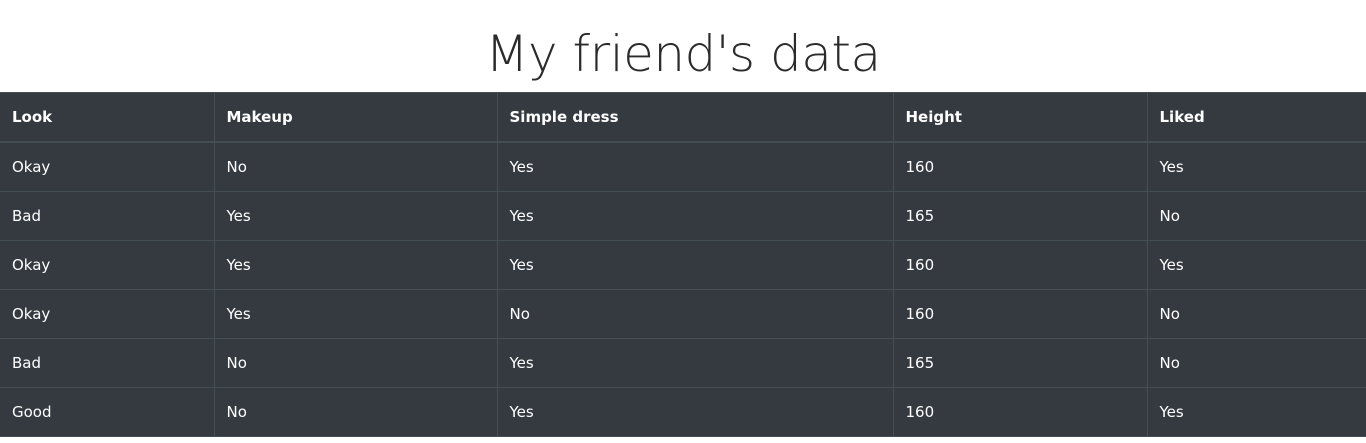 The width and height of the screenshot is (1366, 443). Describe the element at coordinates (107, 412) in the screenshot. I see `table-cell-look: Good` at that location.